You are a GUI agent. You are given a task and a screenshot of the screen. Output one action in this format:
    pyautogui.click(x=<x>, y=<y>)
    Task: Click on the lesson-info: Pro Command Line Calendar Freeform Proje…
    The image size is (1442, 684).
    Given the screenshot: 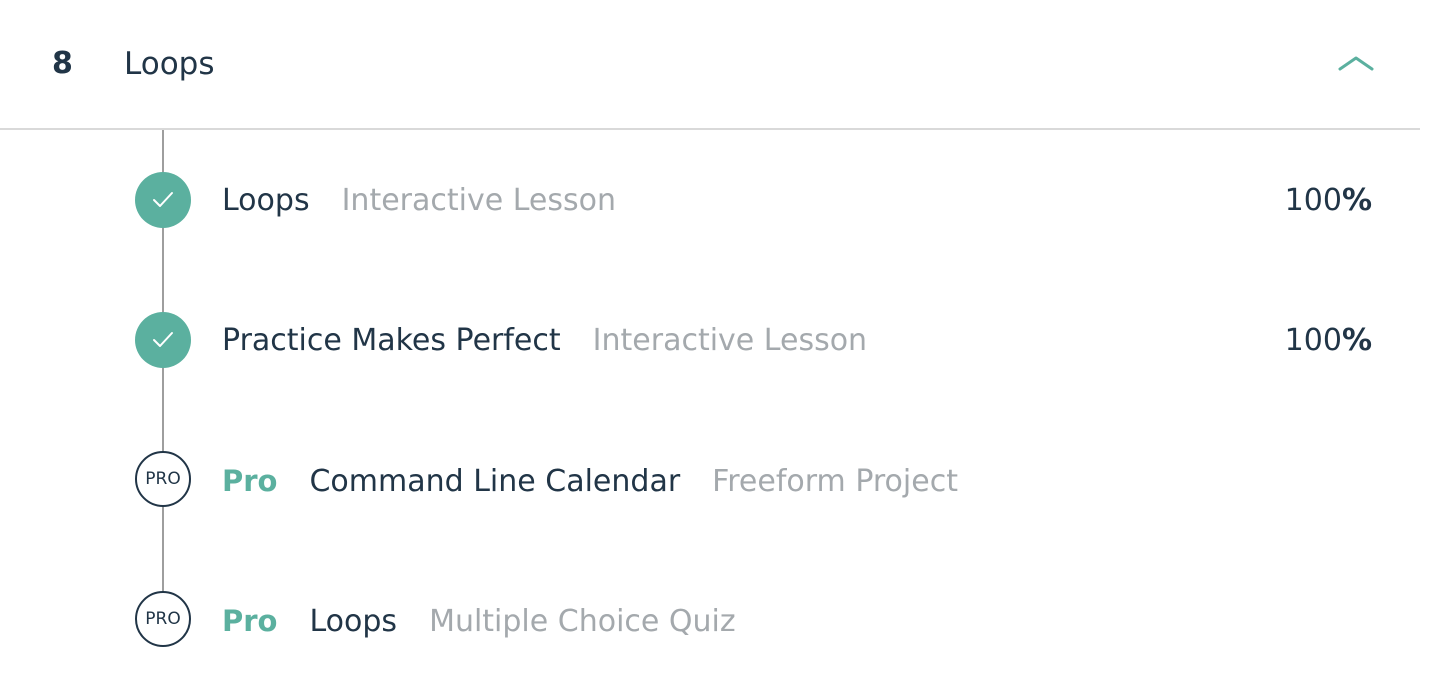 What is the action you would take?
    pyautogui.click(x=590, y=481)
    